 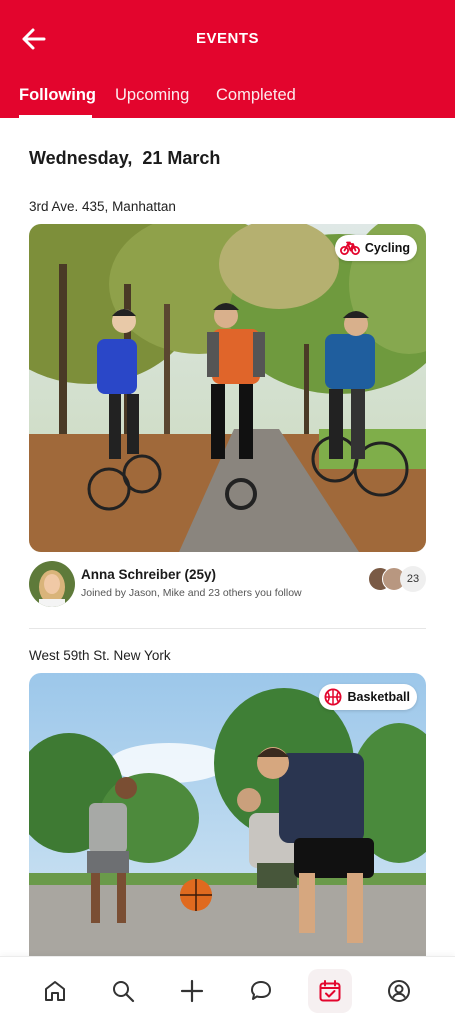 What do you see at coordinates (152, 95) in the screenshot?
I see `tab-upcoming: Upcoming` at bounding box center [152, 95].